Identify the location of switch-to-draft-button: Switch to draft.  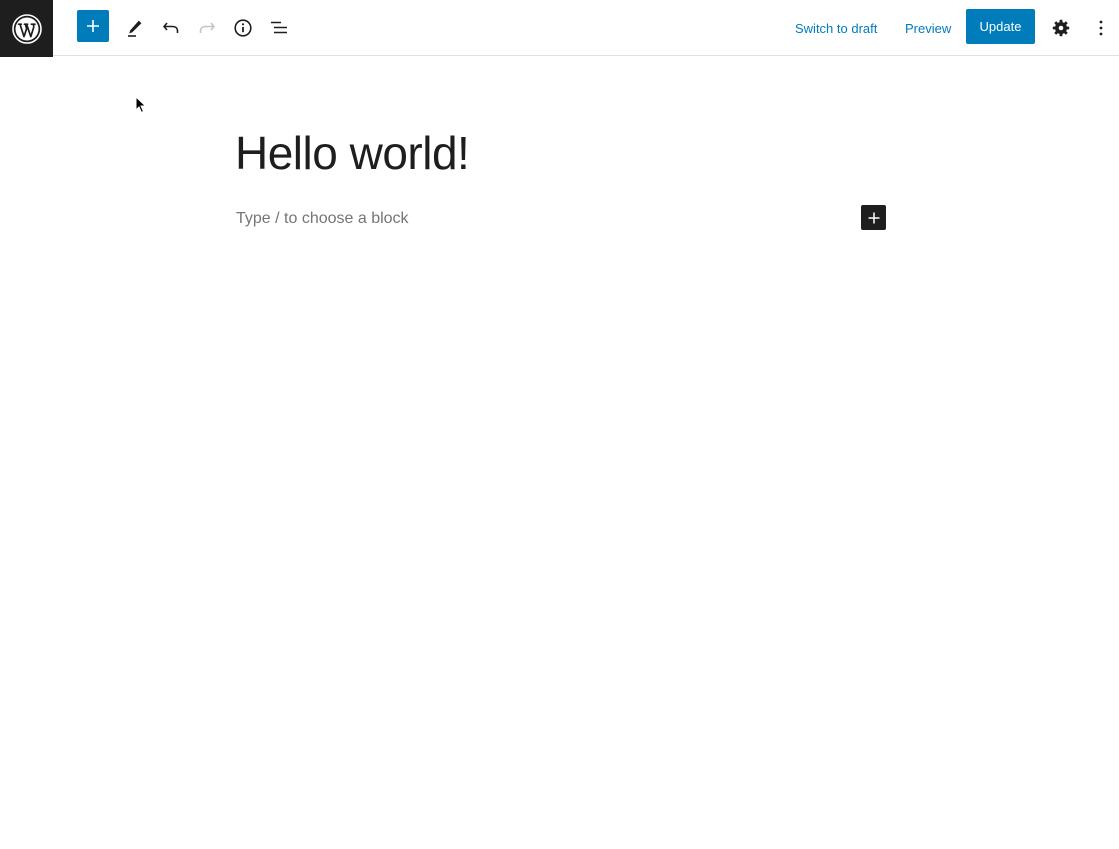
(836, 28).